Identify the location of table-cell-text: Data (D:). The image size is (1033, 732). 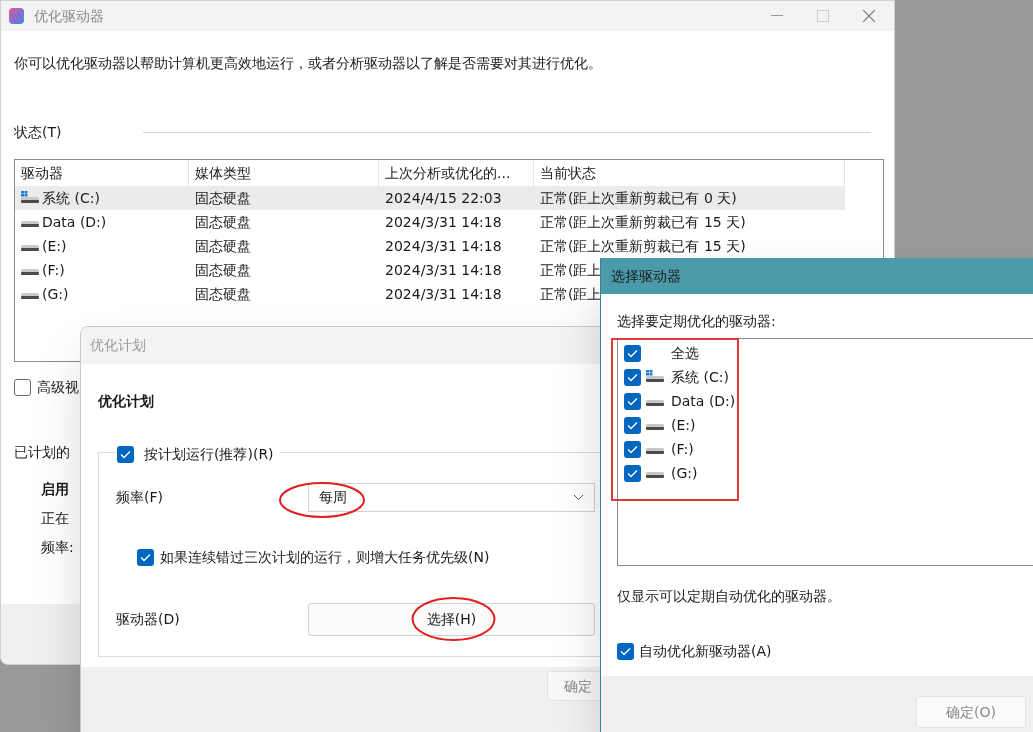
(74, 222).